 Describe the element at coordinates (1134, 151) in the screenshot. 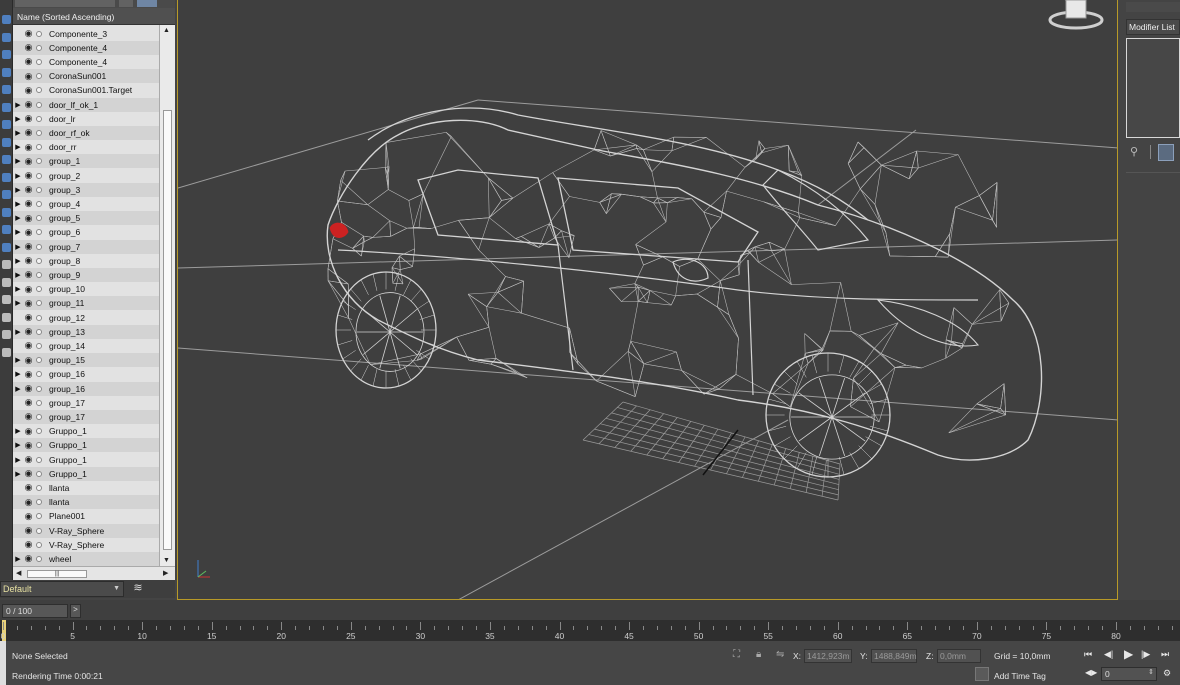

I see `pin-stack-icon: ⚲` at that location.